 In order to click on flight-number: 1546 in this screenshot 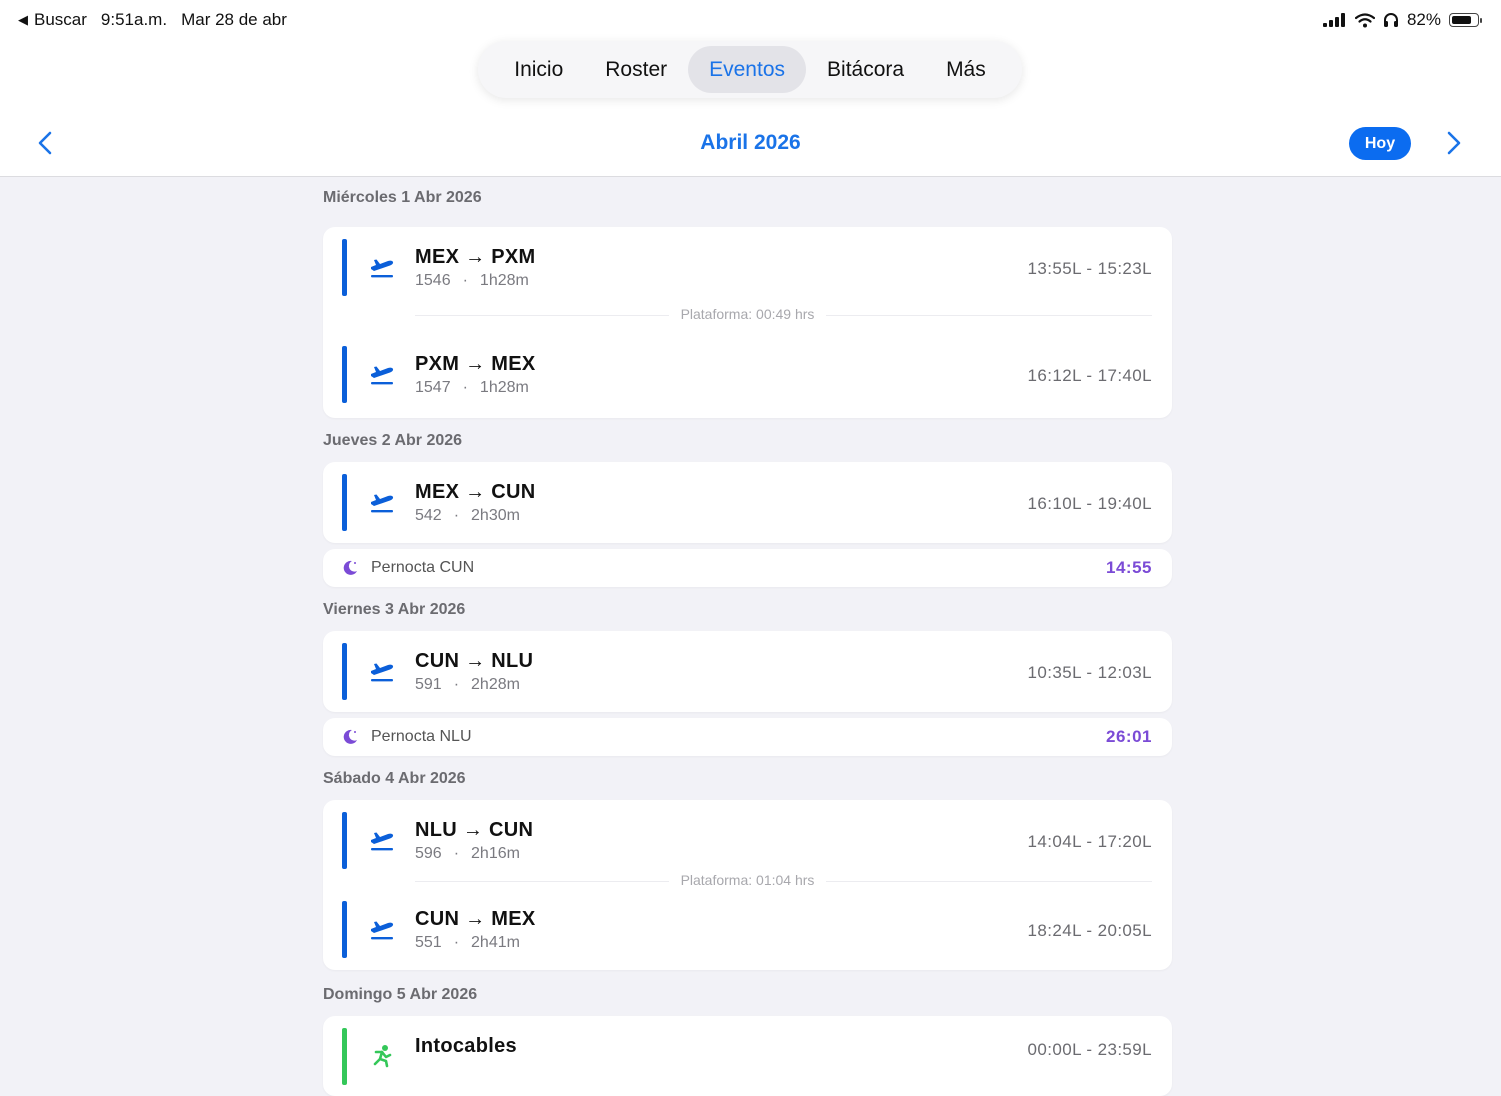, I will do `click(433, 280)`.